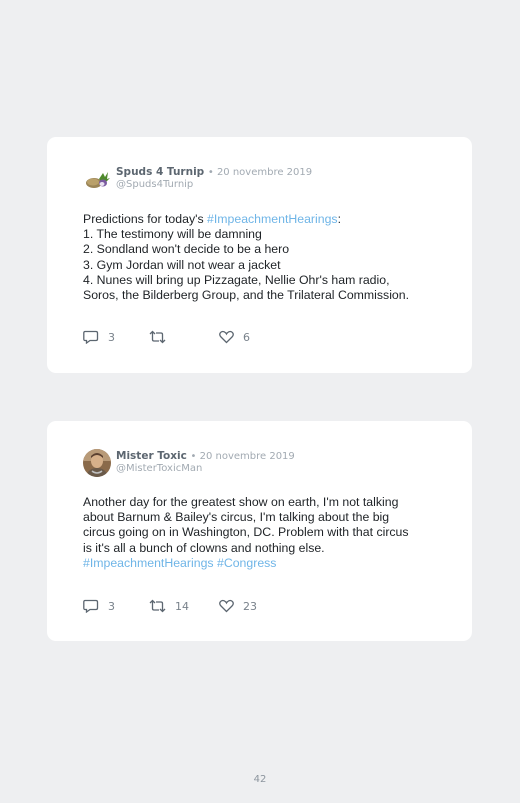 This screenshot has width=520, height=803. What do you see at coordinates (145, 219) in the screenshot?
I see `tweet-text-segment: Predictions for today's` at bounding box center [145, 219].